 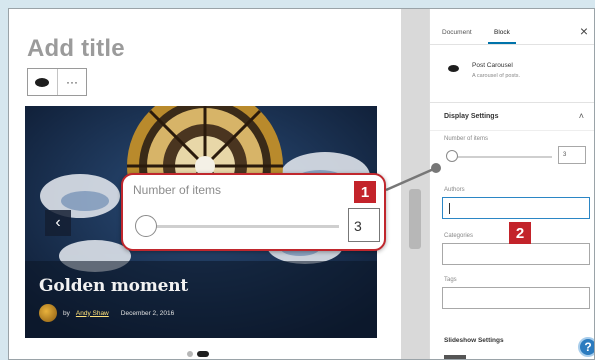 What do you see at coordinates (253, 212) in the screenshot?
I see `number-of-items-callout: Number of items 3` at bounding box center [253, 212].